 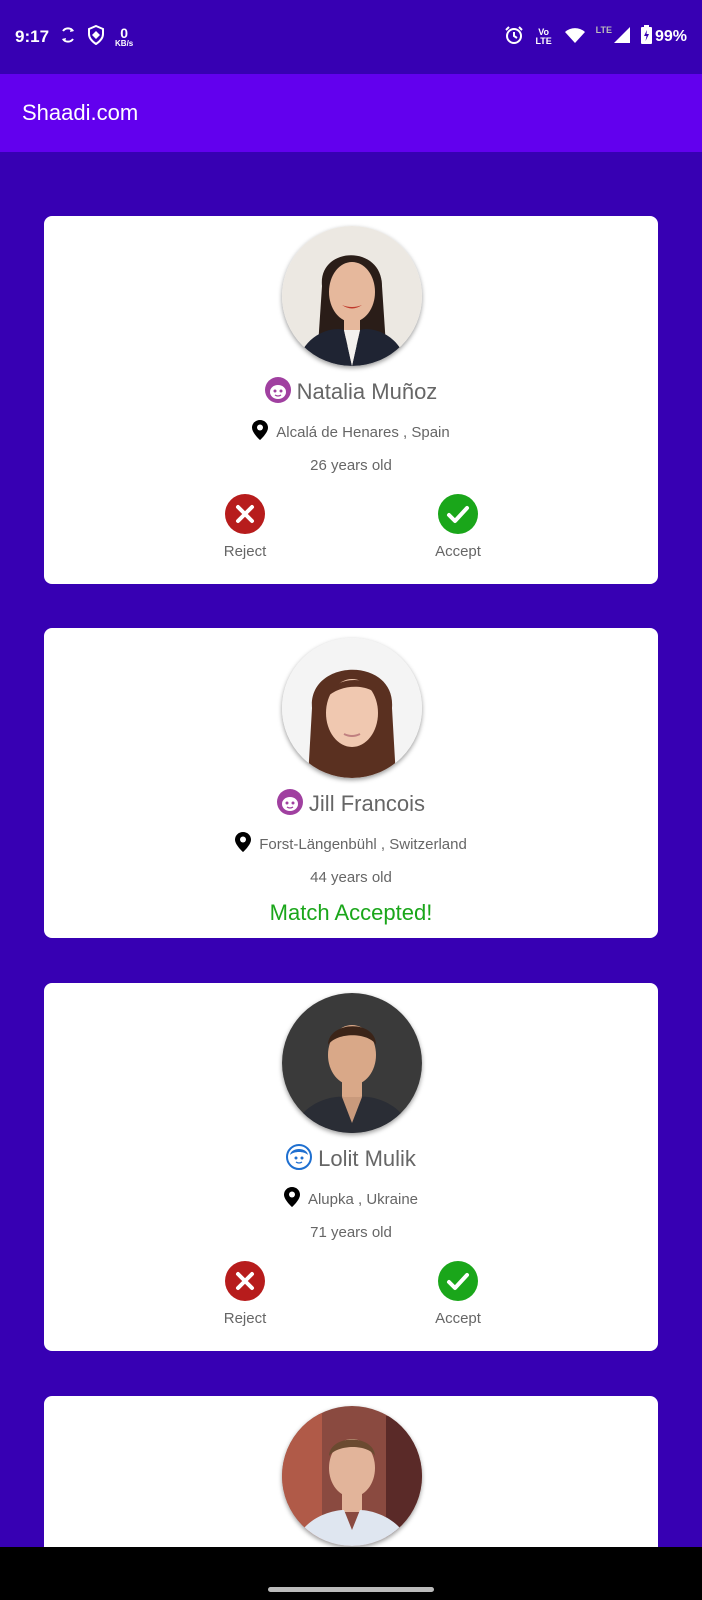 I want to click on alarm-icon, so click(x=514, y=37).